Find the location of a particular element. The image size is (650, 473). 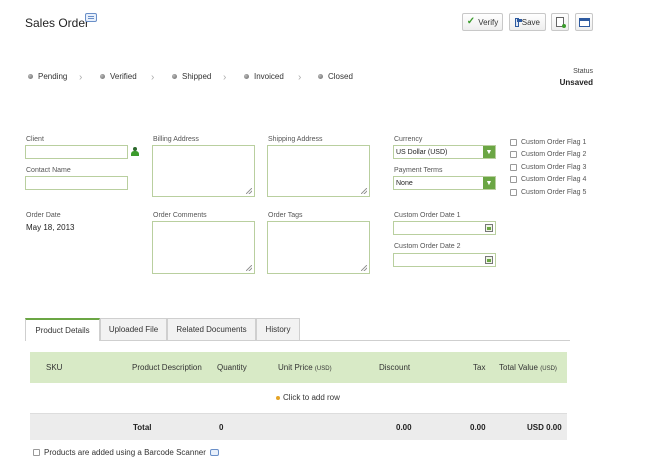

shipping-address-textarea is located at coordinates (318, 171).